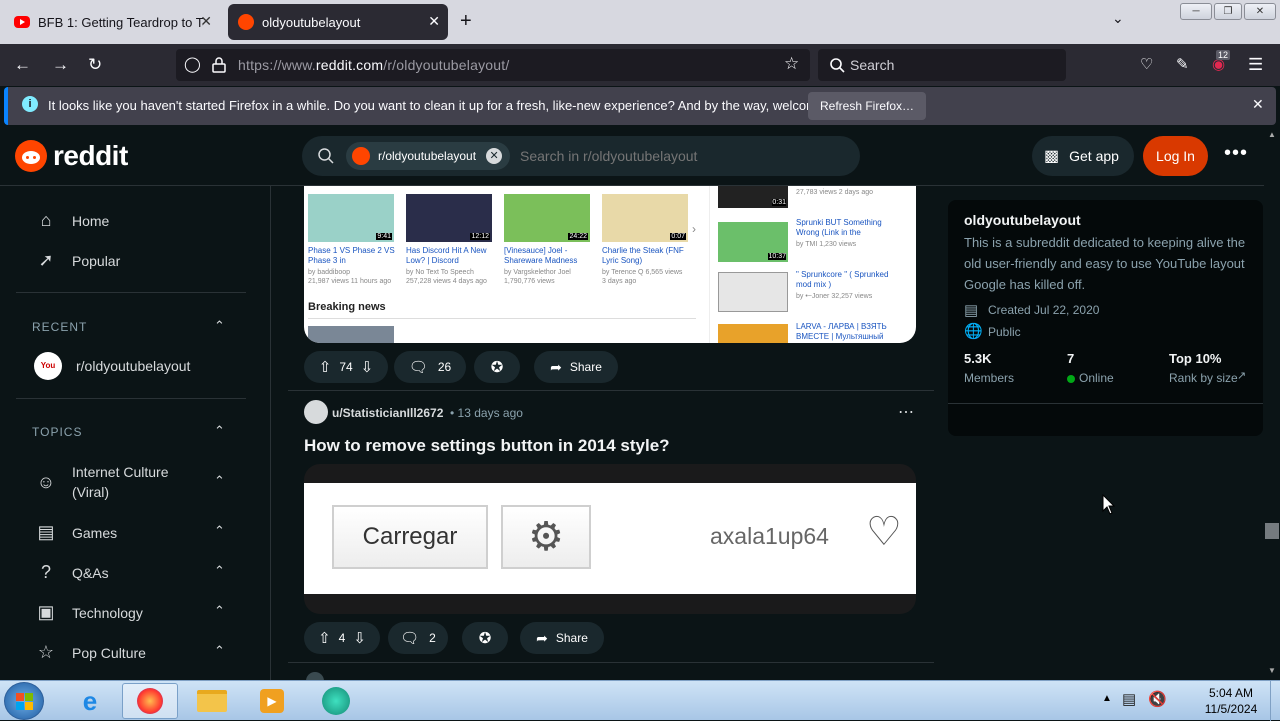  What do you see at coordinates (680, 156) in the screenshot?
I see `reddit-search-input` at bounding box center [680, 156].